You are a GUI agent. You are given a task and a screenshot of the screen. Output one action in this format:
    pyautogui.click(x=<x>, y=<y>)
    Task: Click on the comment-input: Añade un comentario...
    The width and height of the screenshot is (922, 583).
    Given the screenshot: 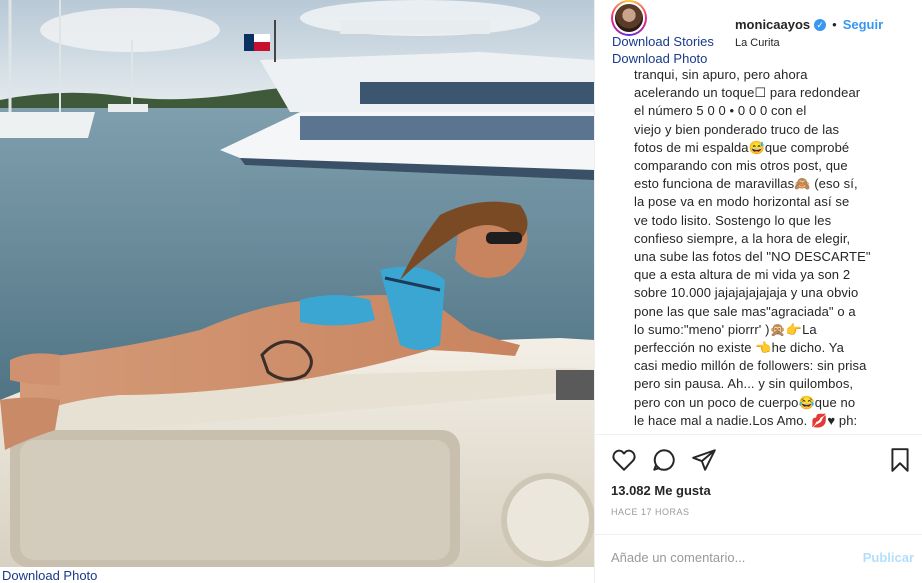 What is the action you would take?
    pyautogui.click(x=678, y=557)
    